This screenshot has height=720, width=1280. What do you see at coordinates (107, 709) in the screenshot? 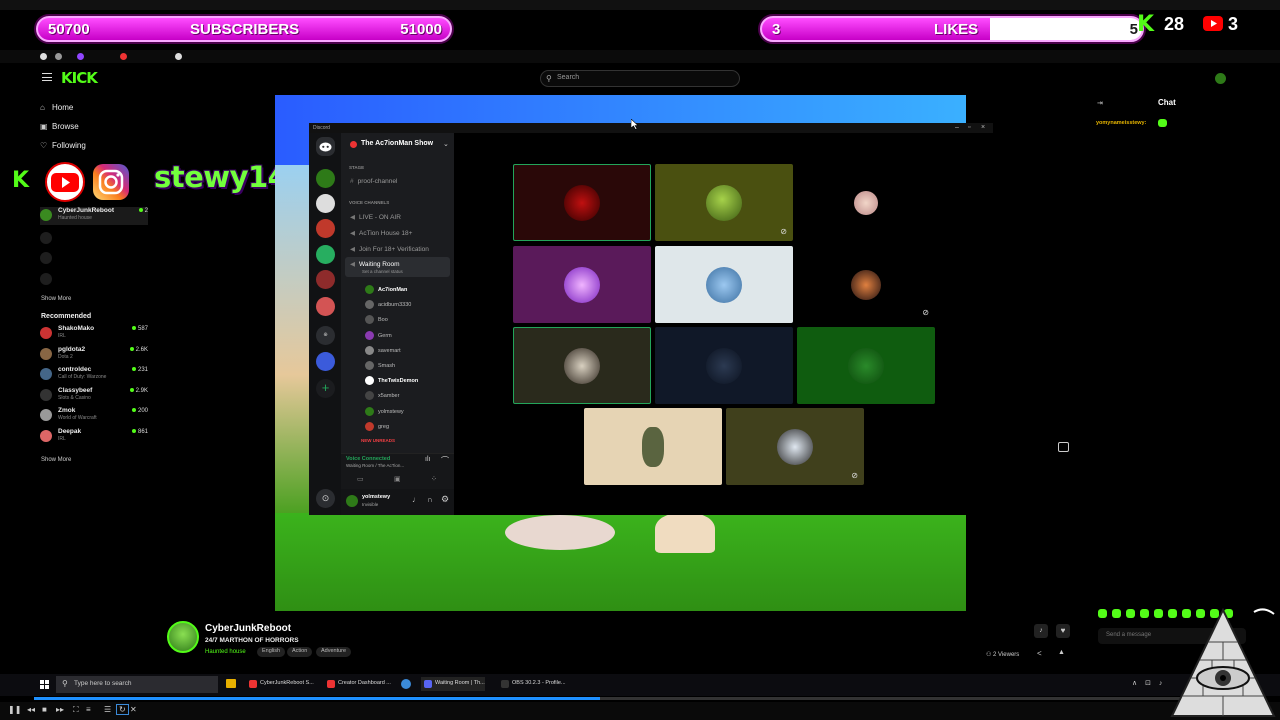
I see `playlist-icon: ☰` at bounding box center [107, 709].